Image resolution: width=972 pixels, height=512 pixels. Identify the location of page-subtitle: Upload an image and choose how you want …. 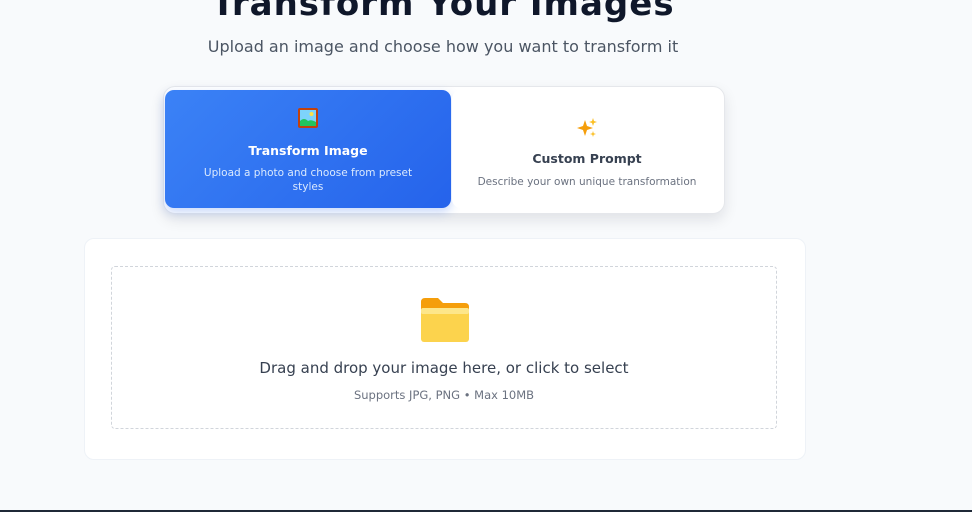
(443, 46).